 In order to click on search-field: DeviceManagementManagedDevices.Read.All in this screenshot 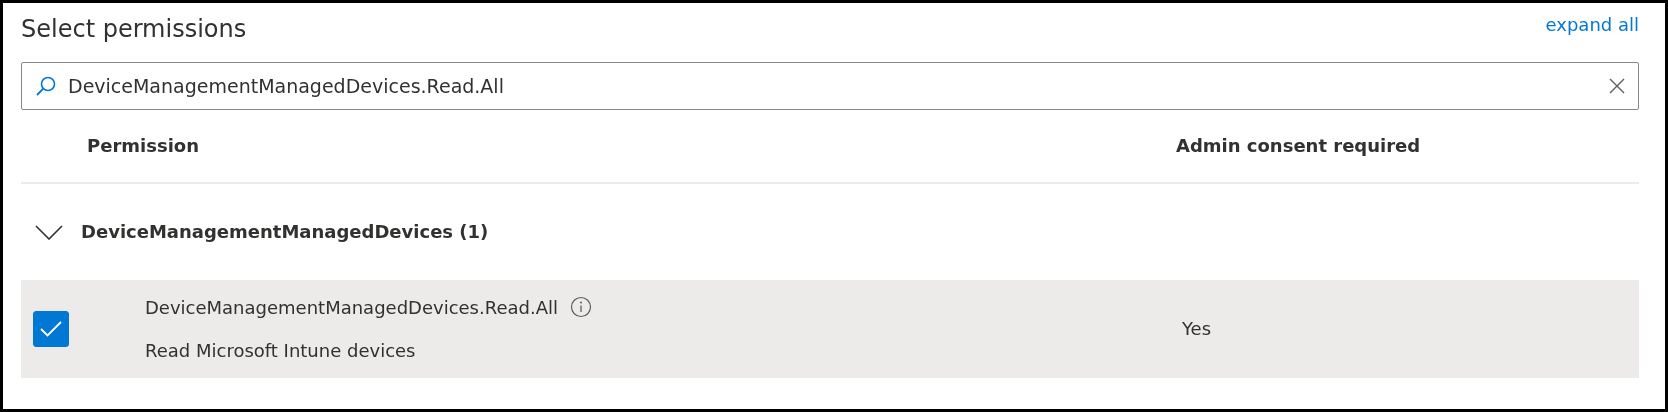, I will do `click(830, 85)`.